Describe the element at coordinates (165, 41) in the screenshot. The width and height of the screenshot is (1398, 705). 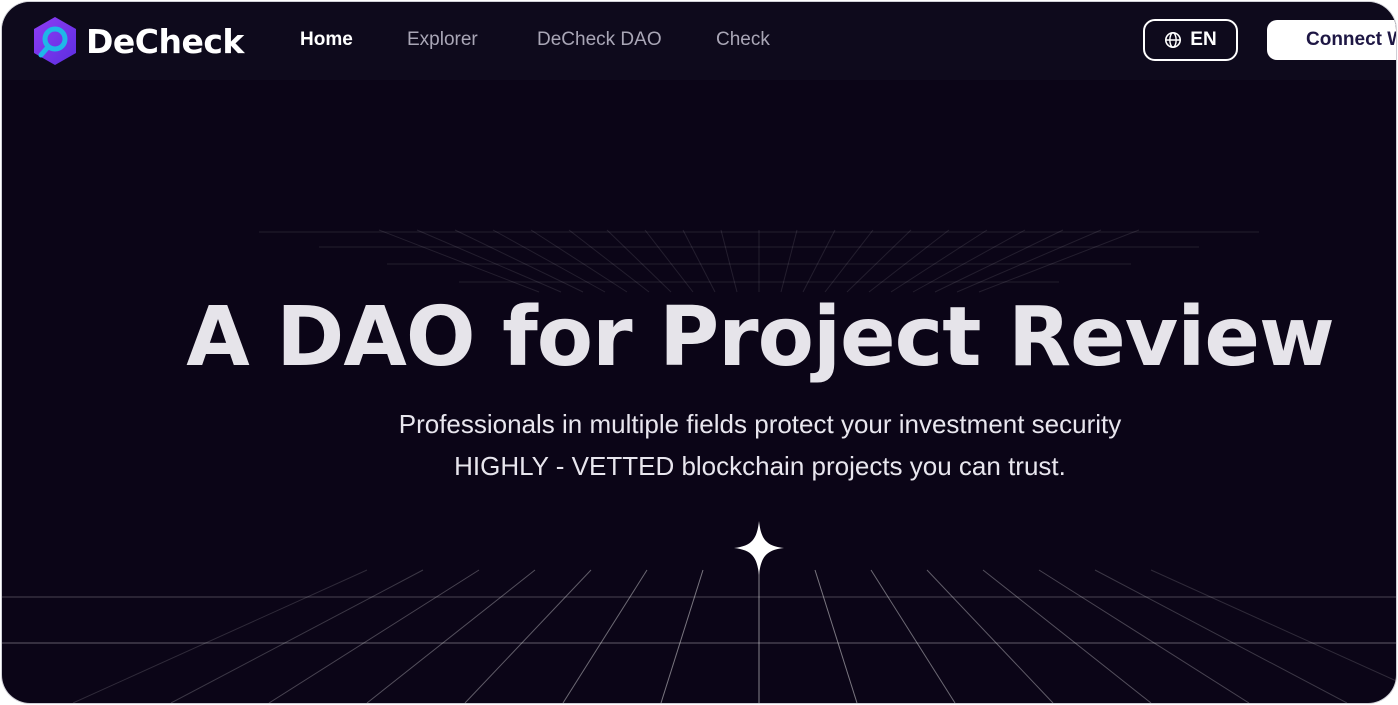
I see `brand-name: DeCheck` at that location.